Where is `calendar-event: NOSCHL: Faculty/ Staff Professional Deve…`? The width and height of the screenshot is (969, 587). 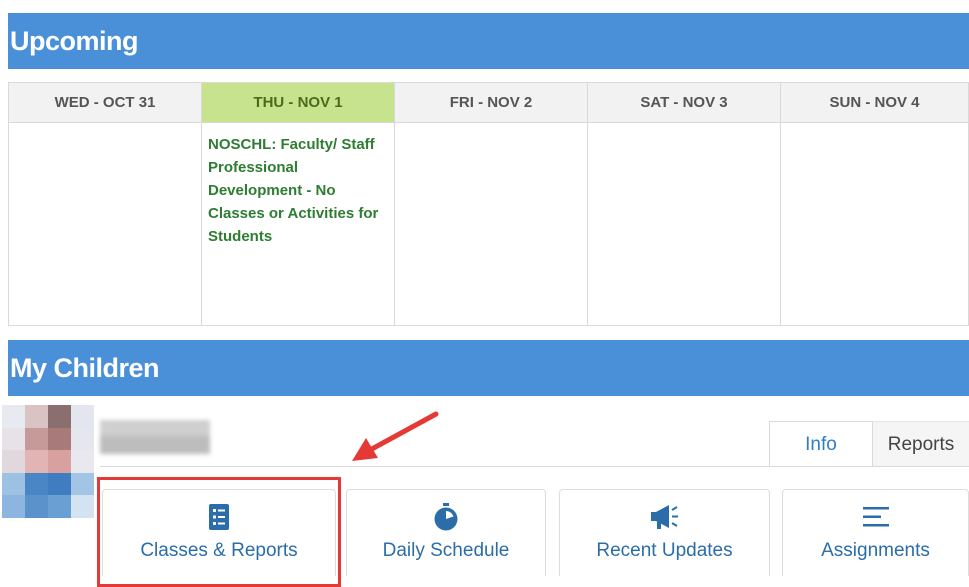
calendar-event: NOSCHL: Faculty/ Staff Professional Deve… is located at coordinates (298, 190).